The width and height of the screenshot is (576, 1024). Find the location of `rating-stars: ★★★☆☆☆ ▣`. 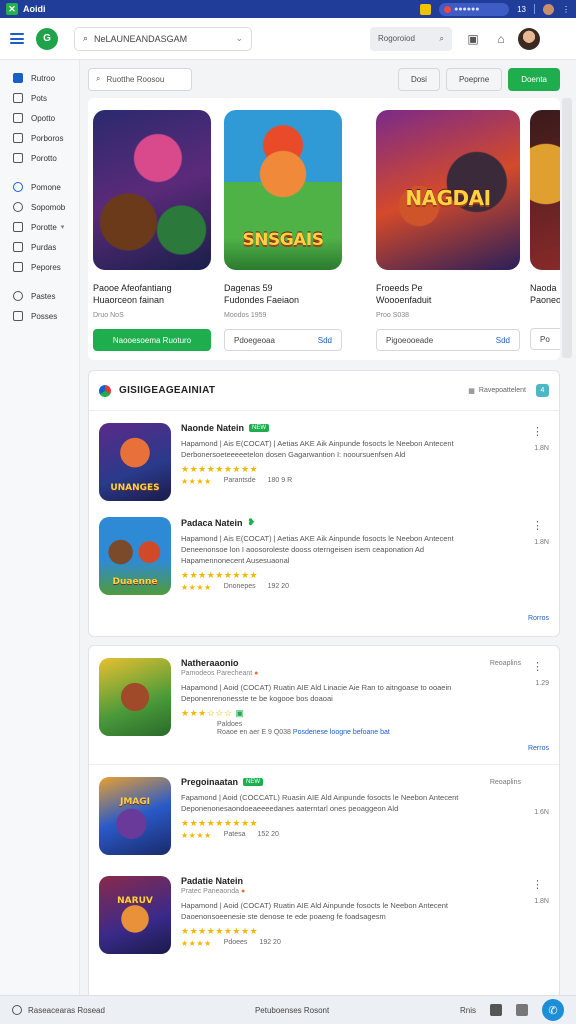

rating-stars: ★★★☆☆☆ ▣ is located at coordinates (213, 713).